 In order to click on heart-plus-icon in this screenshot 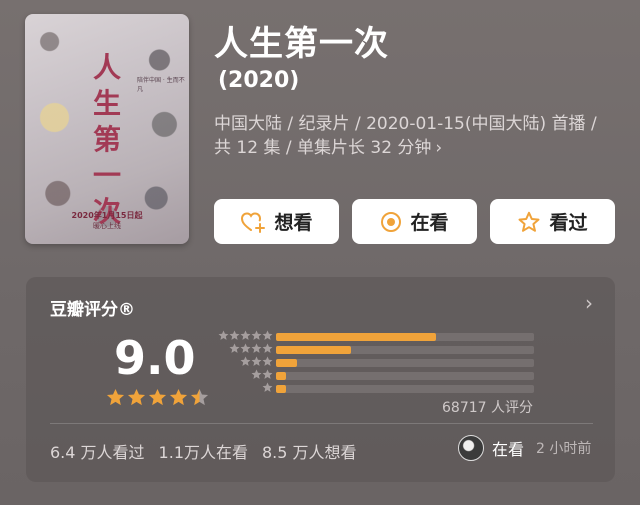, I will do `click(253, 222)`.